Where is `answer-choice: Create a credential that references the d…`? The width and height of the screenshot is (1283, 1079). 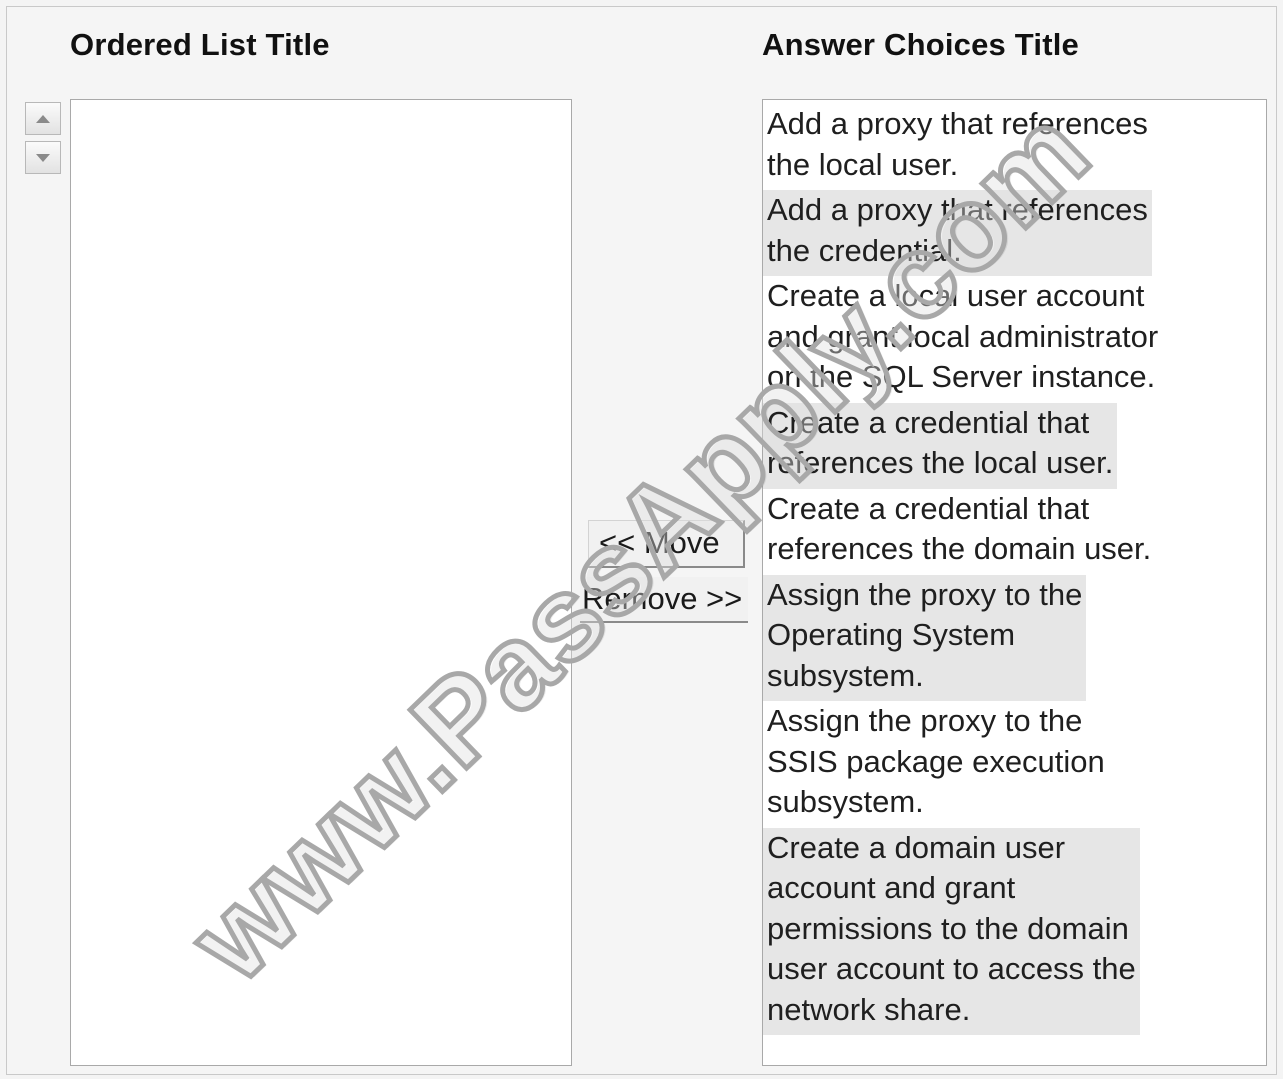
answer-choice: Create a credential that references the d… is located at coordinates (959, 532).